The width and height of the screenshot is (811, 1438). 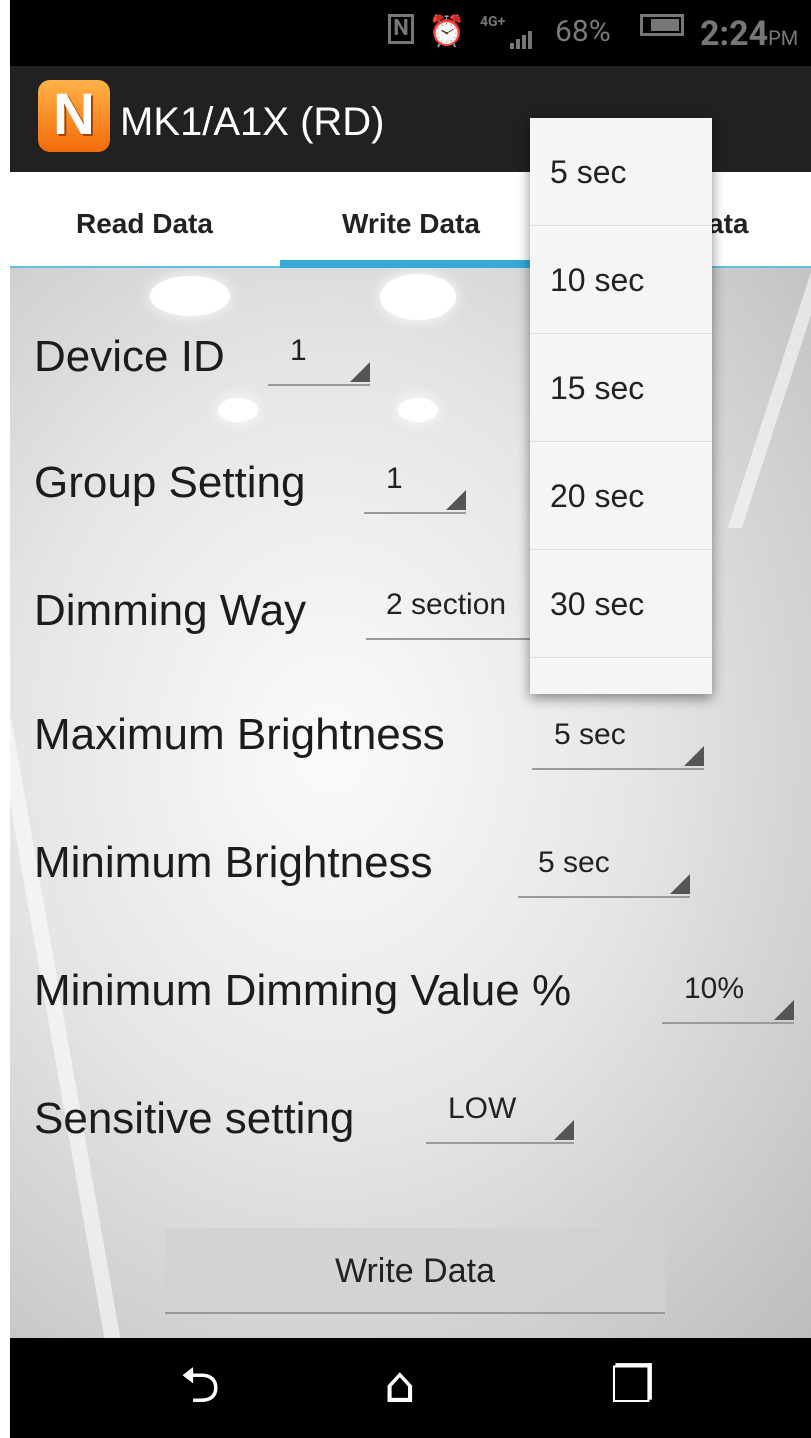 I want to click on nav-bar: ⮌ ⌂ ❐, so click(x=410, y=1388).